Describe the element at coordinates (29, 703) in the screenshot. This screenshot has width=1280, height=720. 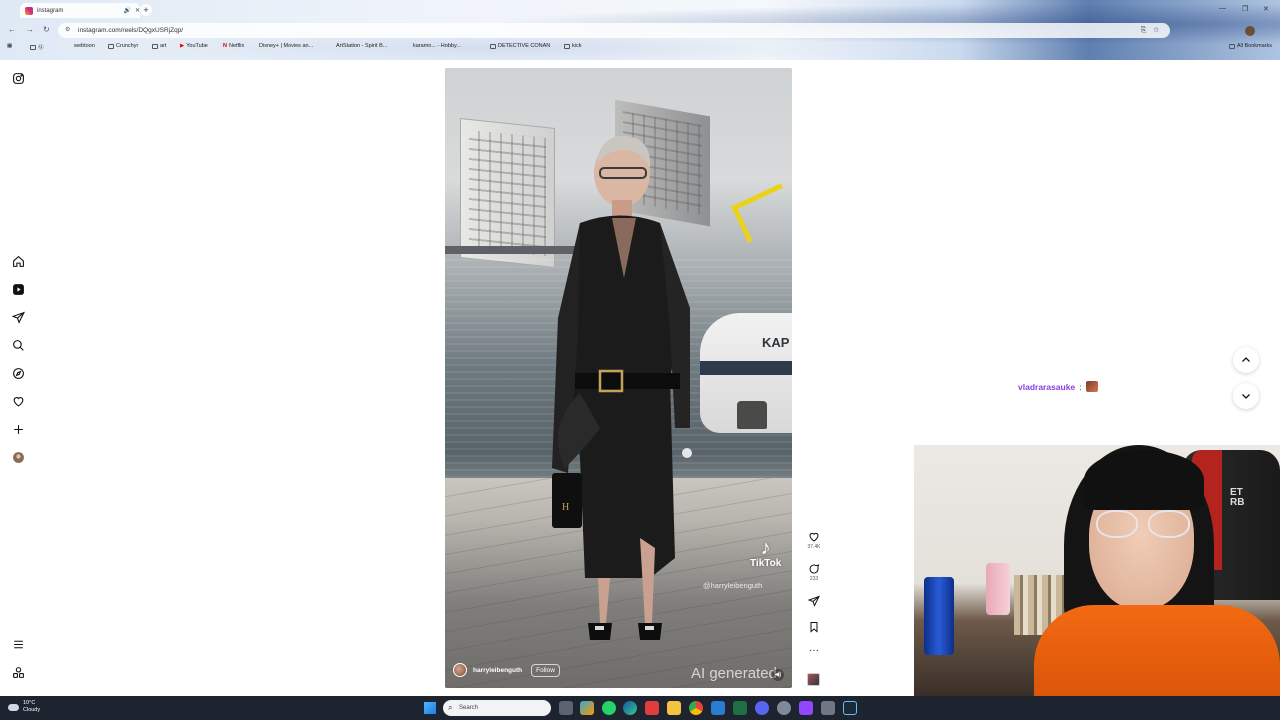
I see `weather-temperature: 10°C` at that location.